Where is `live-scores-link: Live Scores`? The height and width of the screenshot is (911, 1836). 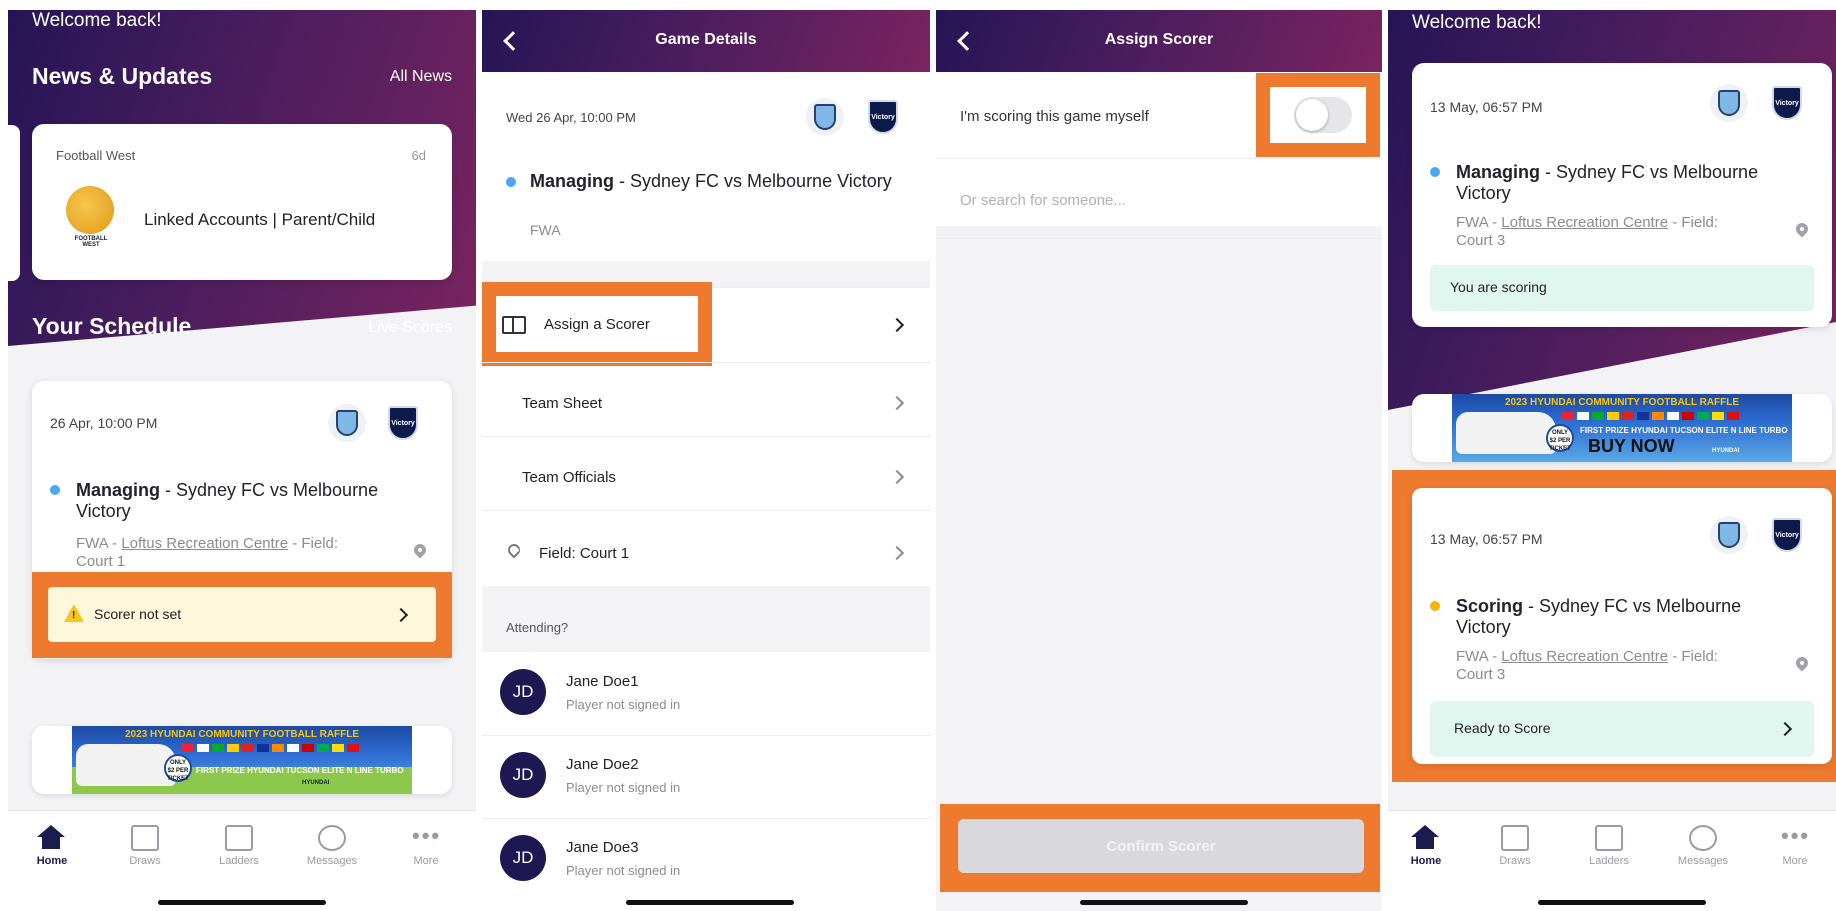 live-scores-link: Live Scores is located at coordinates (410, 328).